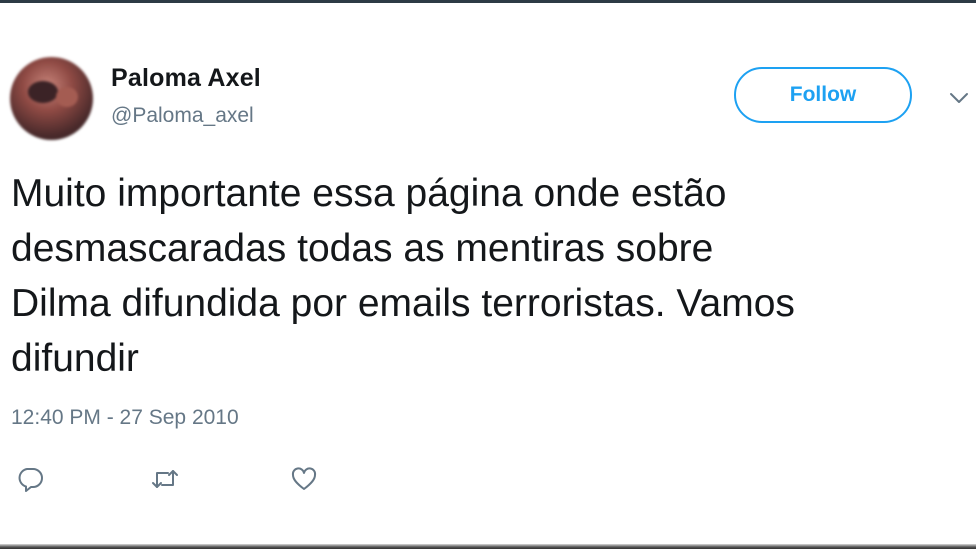 Image resolution: width=976 pixels, height=549 pixels. I want to click on reply-icon, so click(30, 479).